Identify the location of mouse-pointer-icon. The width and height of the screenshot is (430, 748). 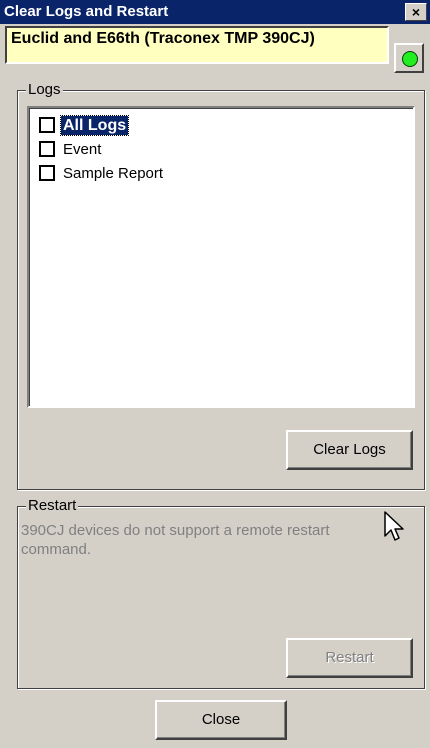
(394, 526).